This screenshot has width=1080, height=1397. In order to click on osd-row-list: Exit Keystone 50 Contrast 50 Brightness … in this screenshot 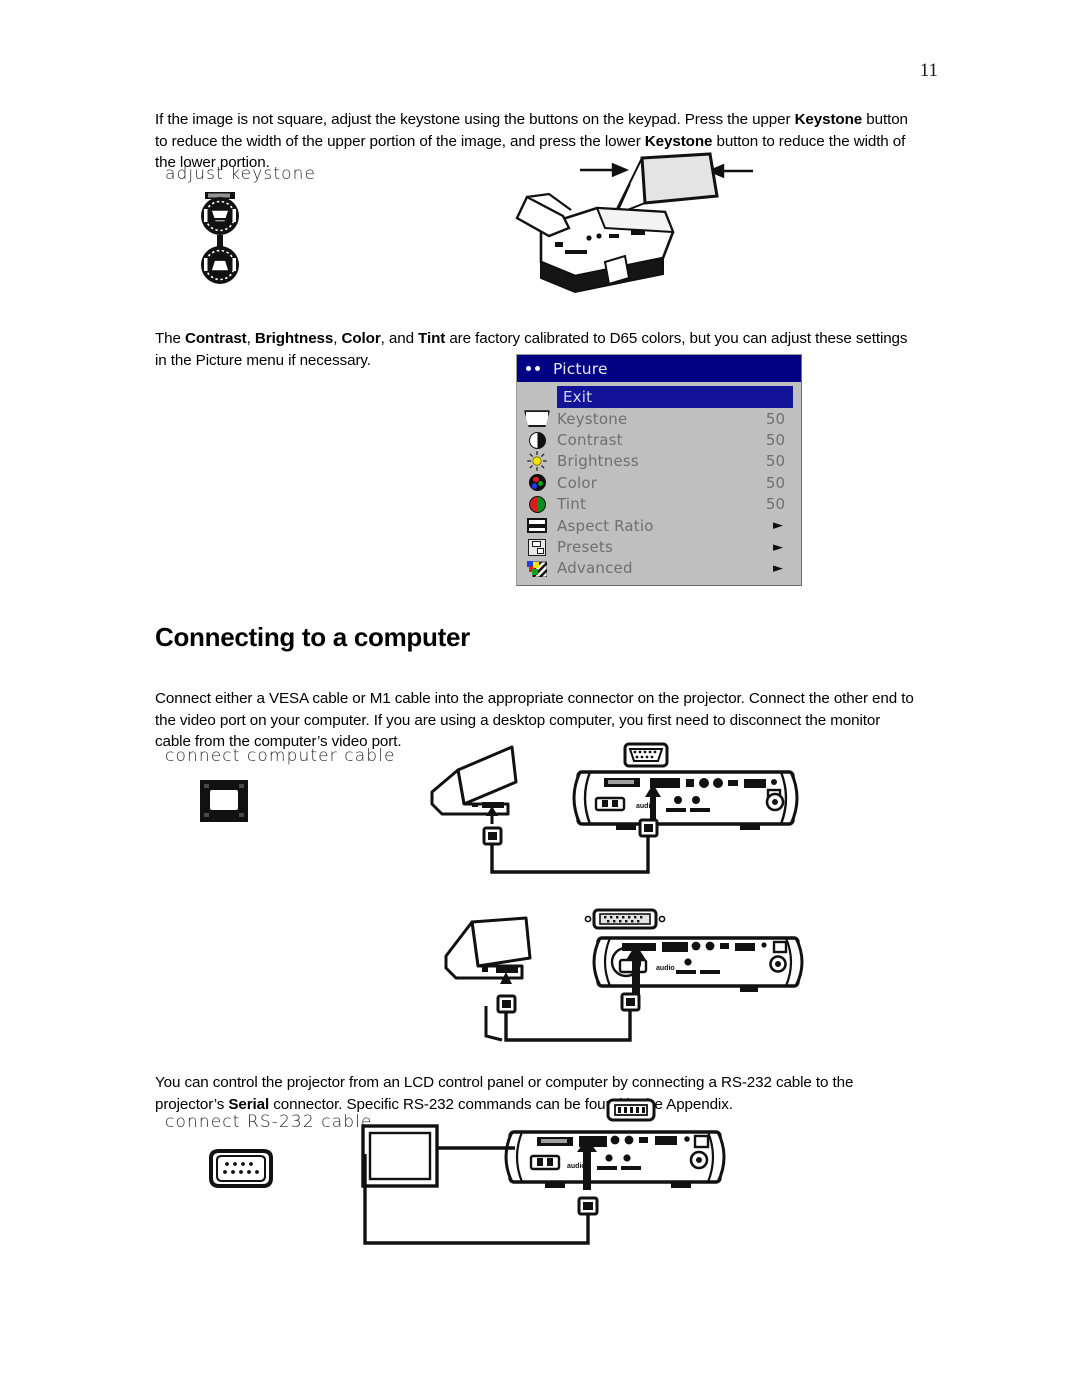, I will do `click(659, 484)`.